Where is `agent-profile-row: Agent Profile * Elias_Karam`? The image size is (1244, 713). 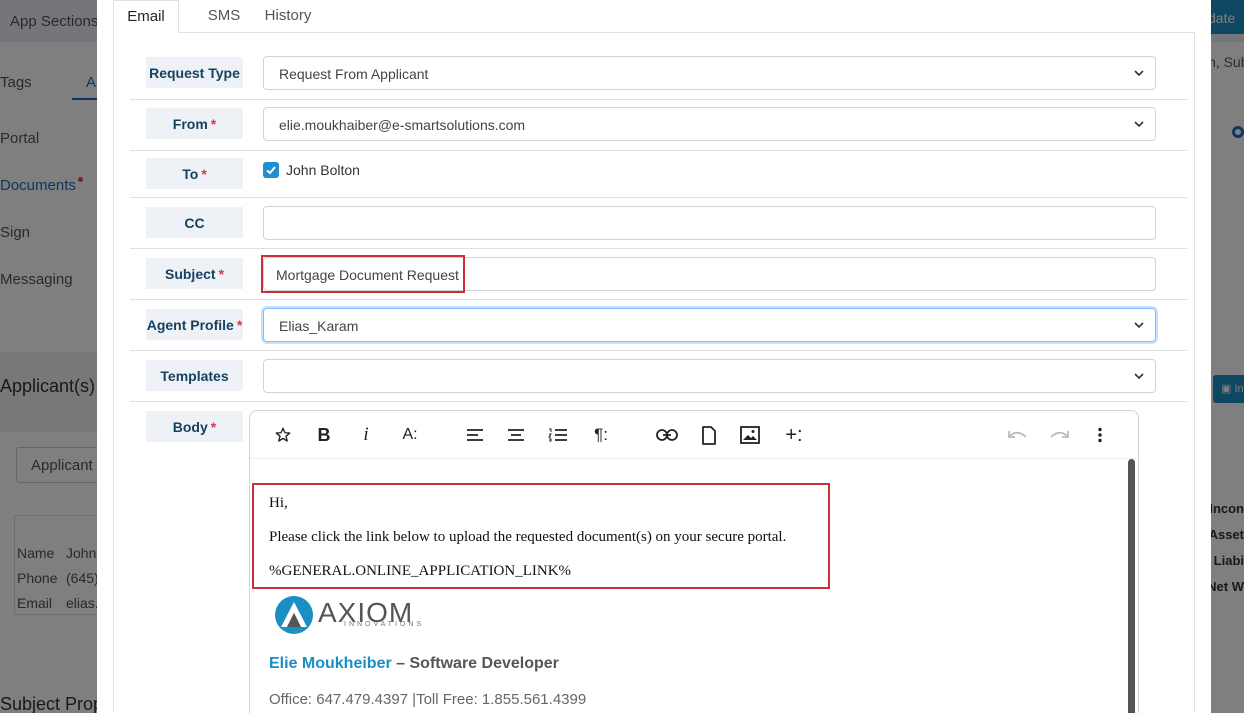
agent-profile-row: Agent Profile * Elias_Karam is located at coordinates (658, 325).